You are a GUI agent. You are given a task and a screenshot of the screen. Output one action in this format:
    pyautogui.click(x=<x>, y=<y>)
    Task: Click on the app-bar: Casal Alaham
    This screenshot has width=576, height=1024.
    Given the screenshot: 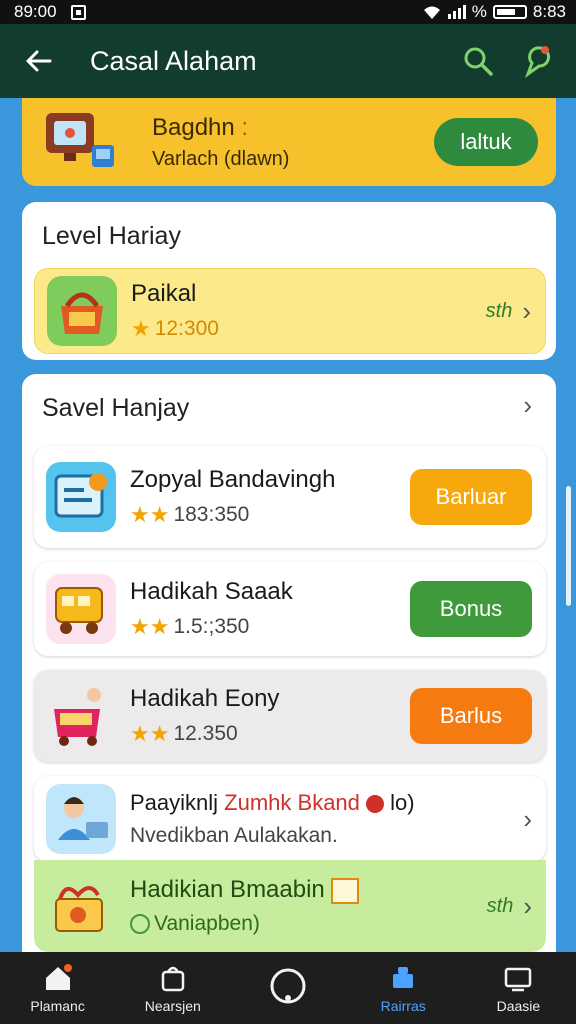 What is the action you would take?
    pyautogui.click(x=288, y=61)
    